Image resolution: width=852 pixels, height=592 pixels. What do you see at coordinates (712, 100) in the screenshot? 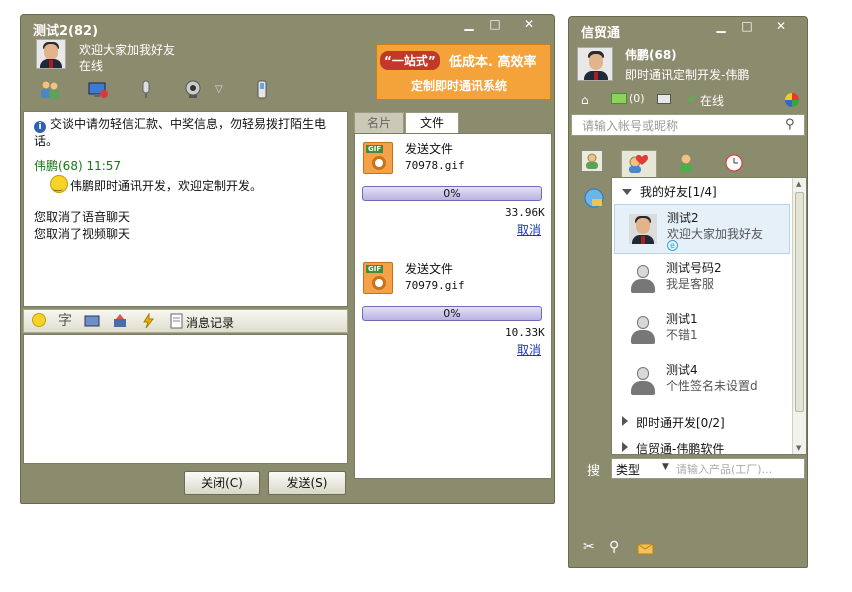
I see `online-status: 在线` at bounding box center [712, 100].